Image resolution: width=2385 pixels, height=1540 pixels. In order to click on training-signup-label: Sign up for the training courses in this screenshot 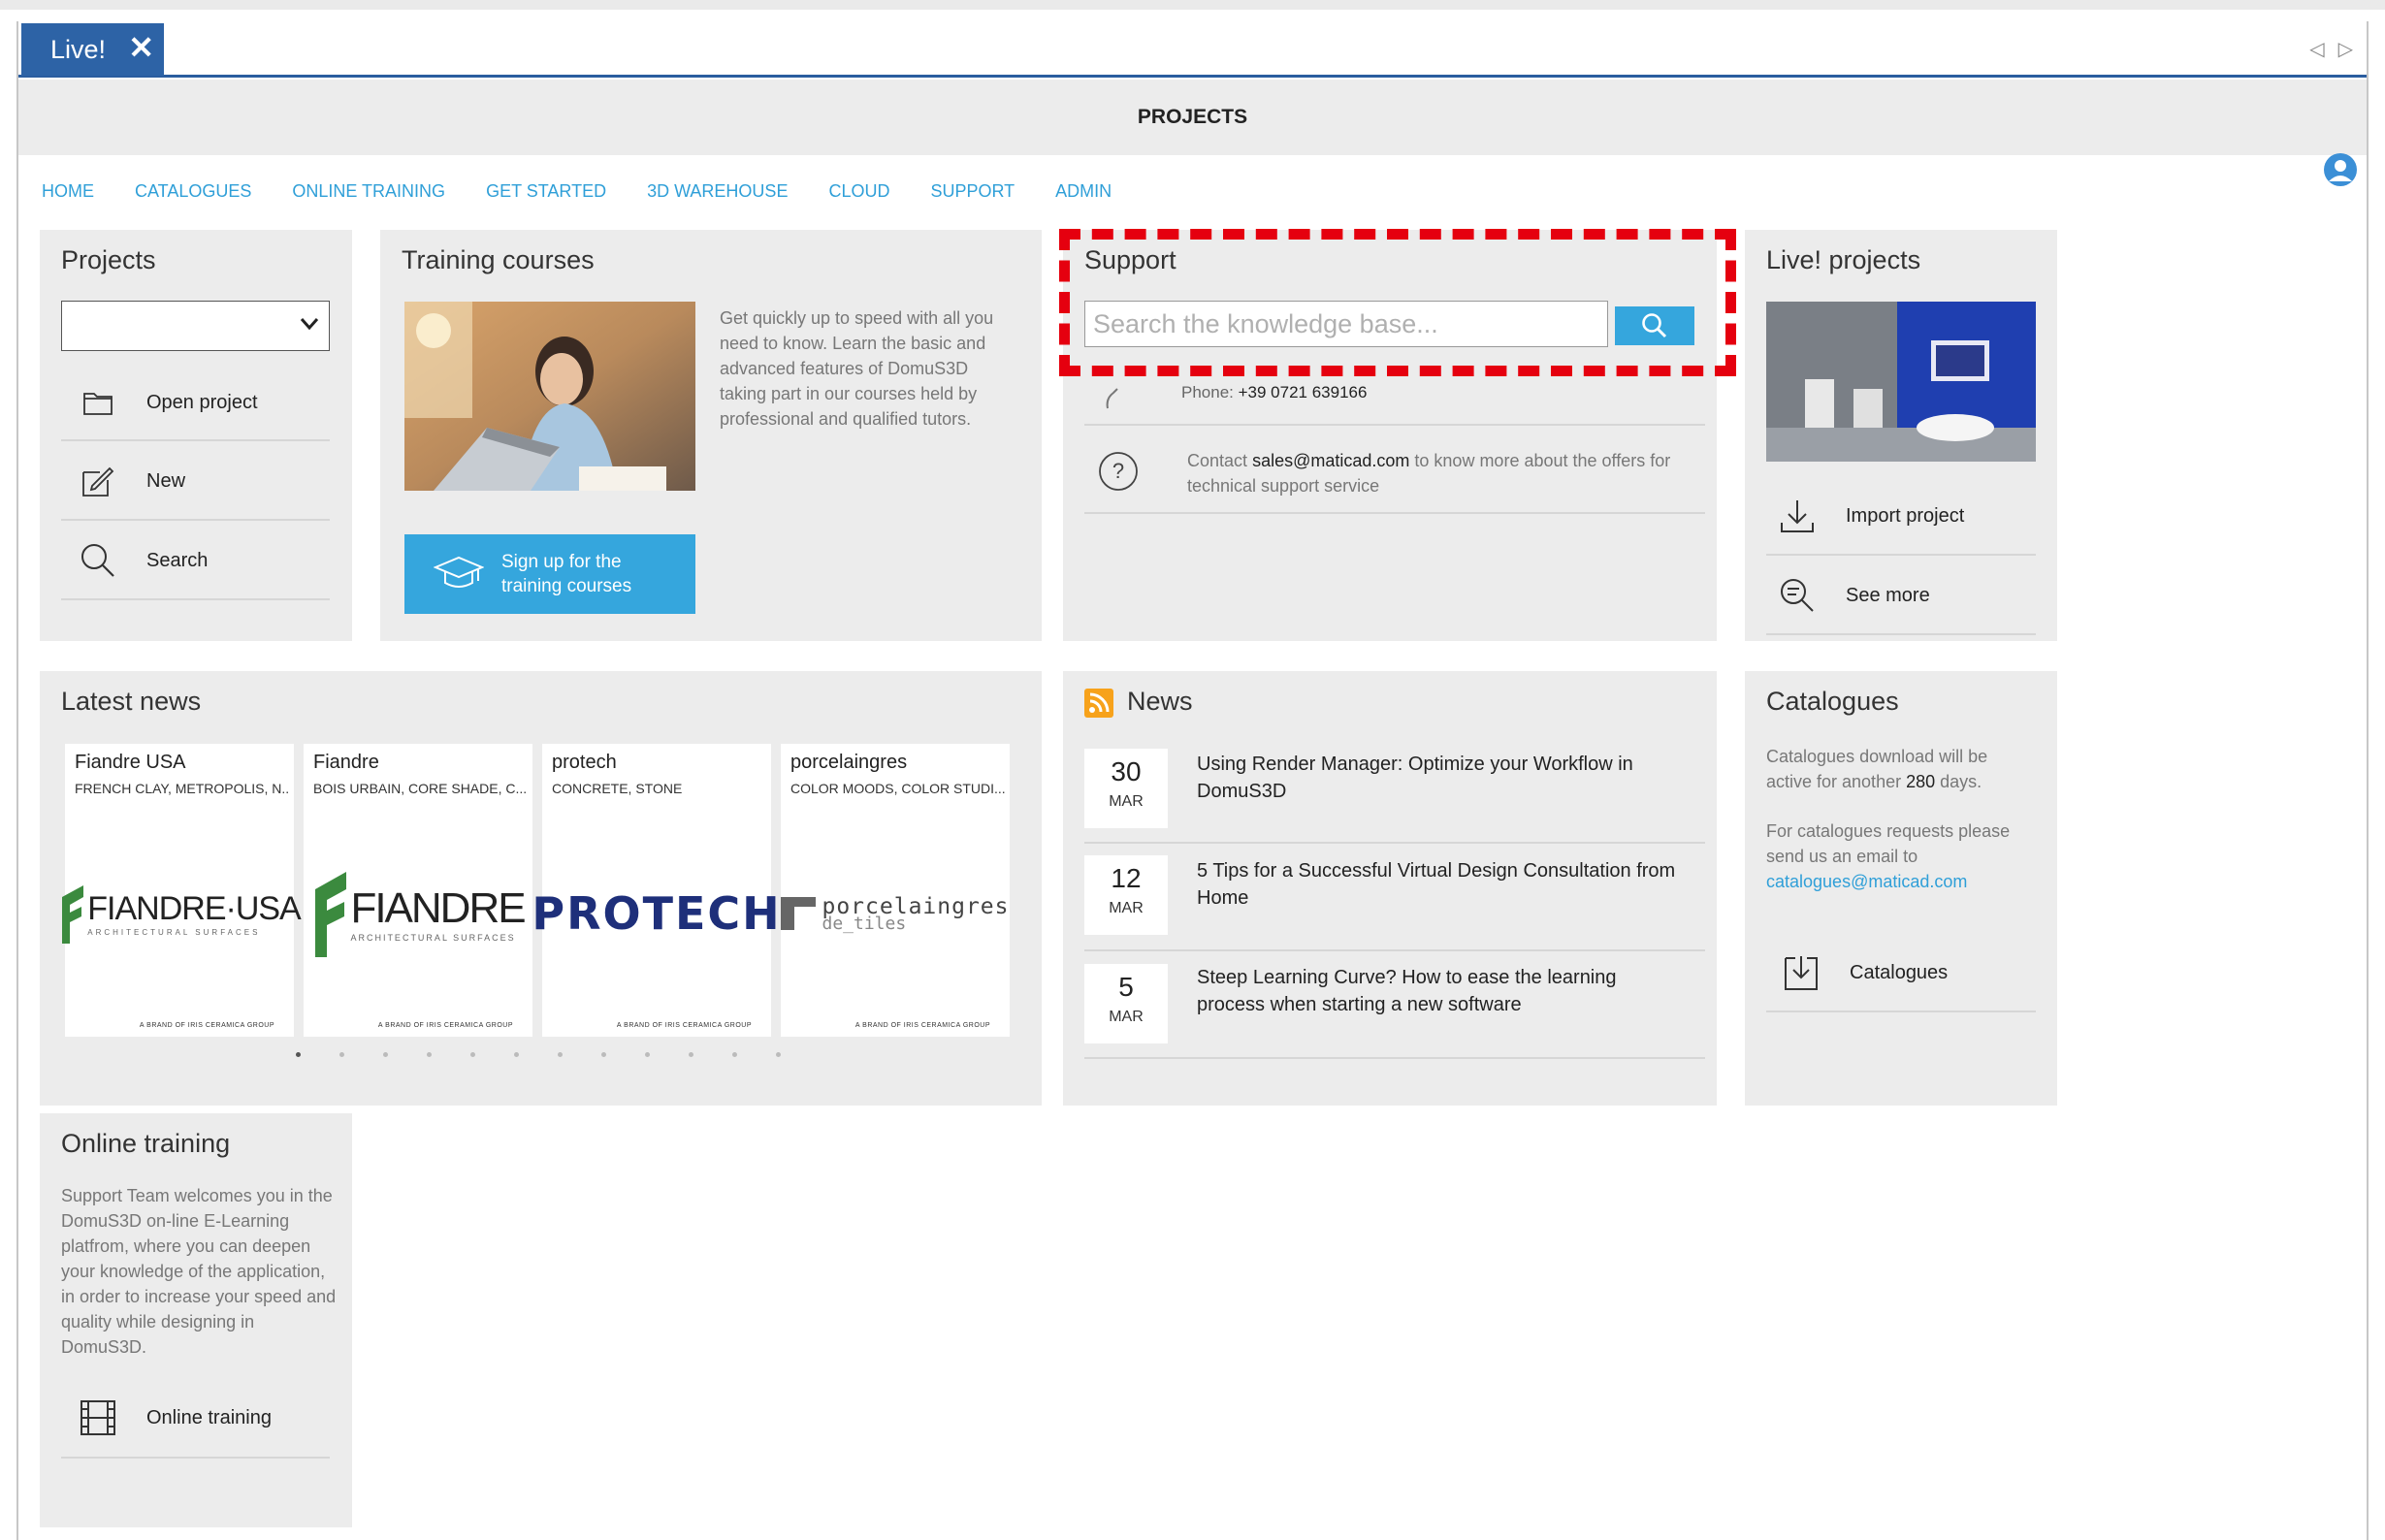, I will do `click(566, 574)`.